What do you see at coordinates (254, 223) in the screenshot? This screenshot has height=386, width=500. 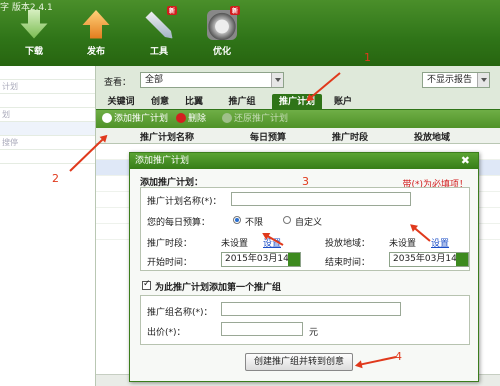 I see `budget-unlimited-label: 不限` at bounding box center [254, 223].